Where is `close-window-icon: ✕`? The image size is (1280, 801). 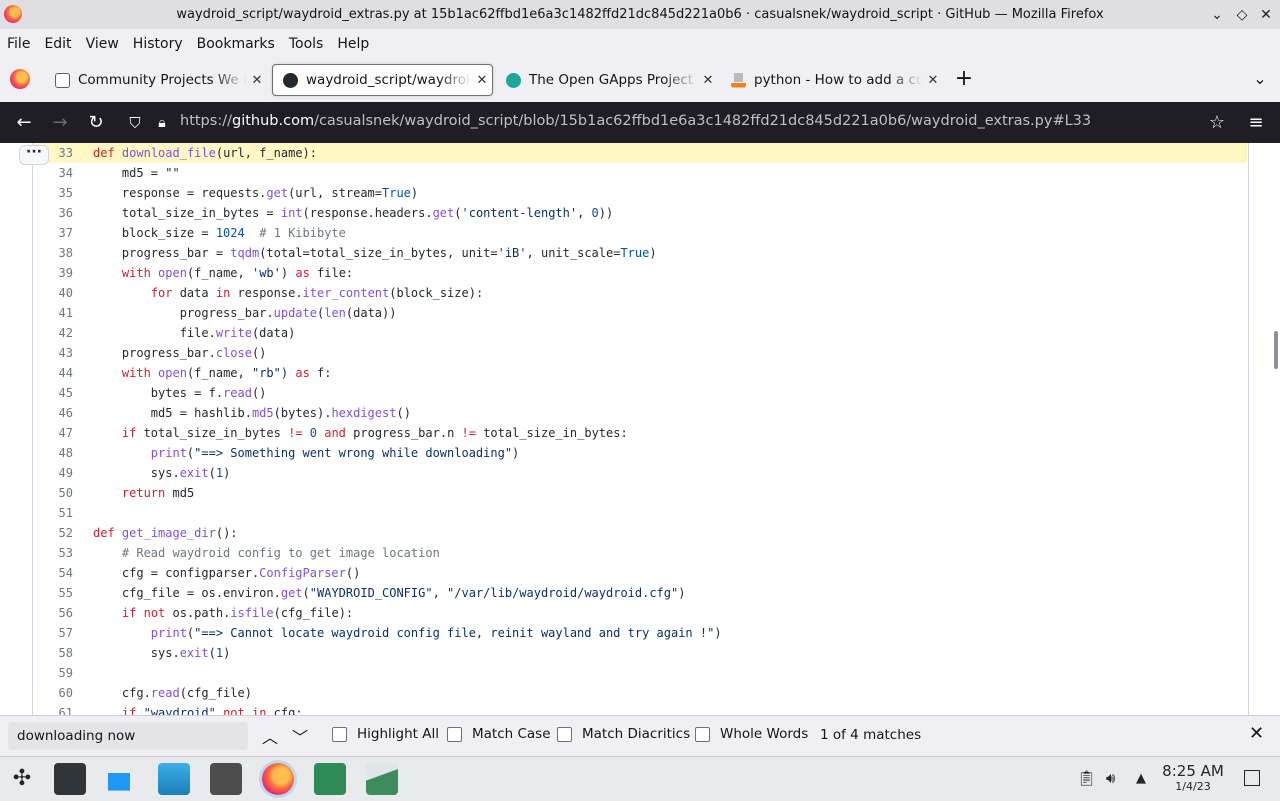
close-window-icon: ✕ is located at coordinates (1266, 15).